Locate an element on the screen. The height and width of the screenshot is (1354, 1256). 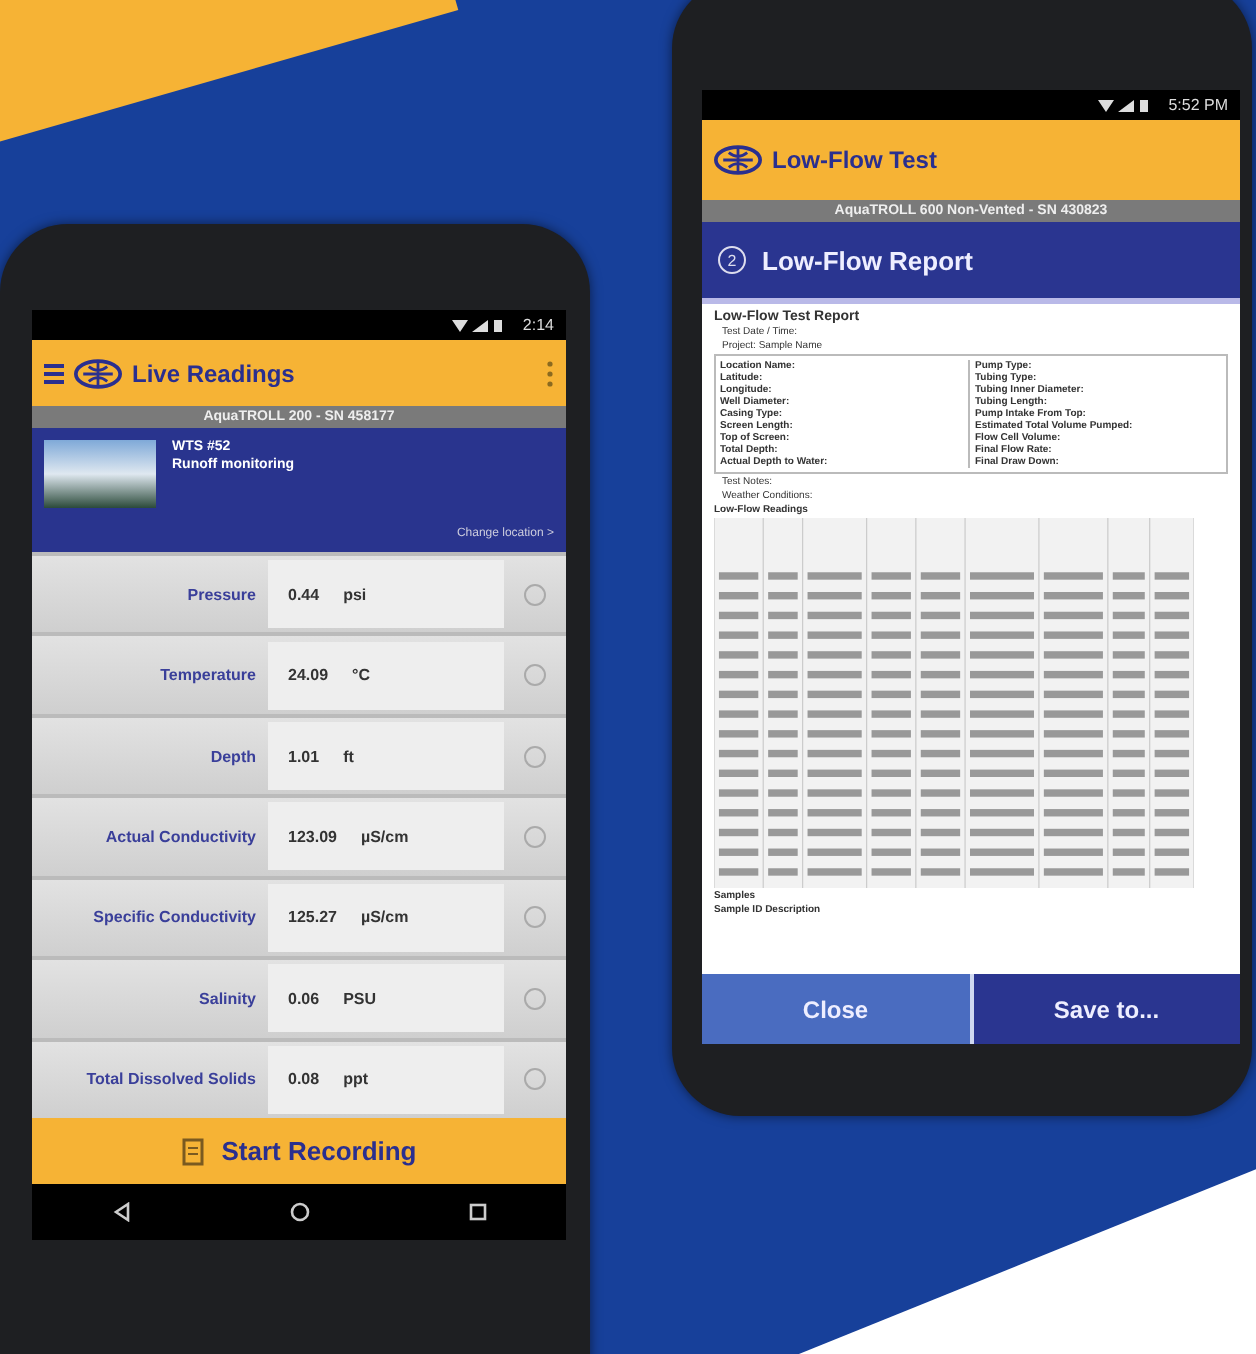
reading-value: 0.08 is located at coordinates (304, 1079).